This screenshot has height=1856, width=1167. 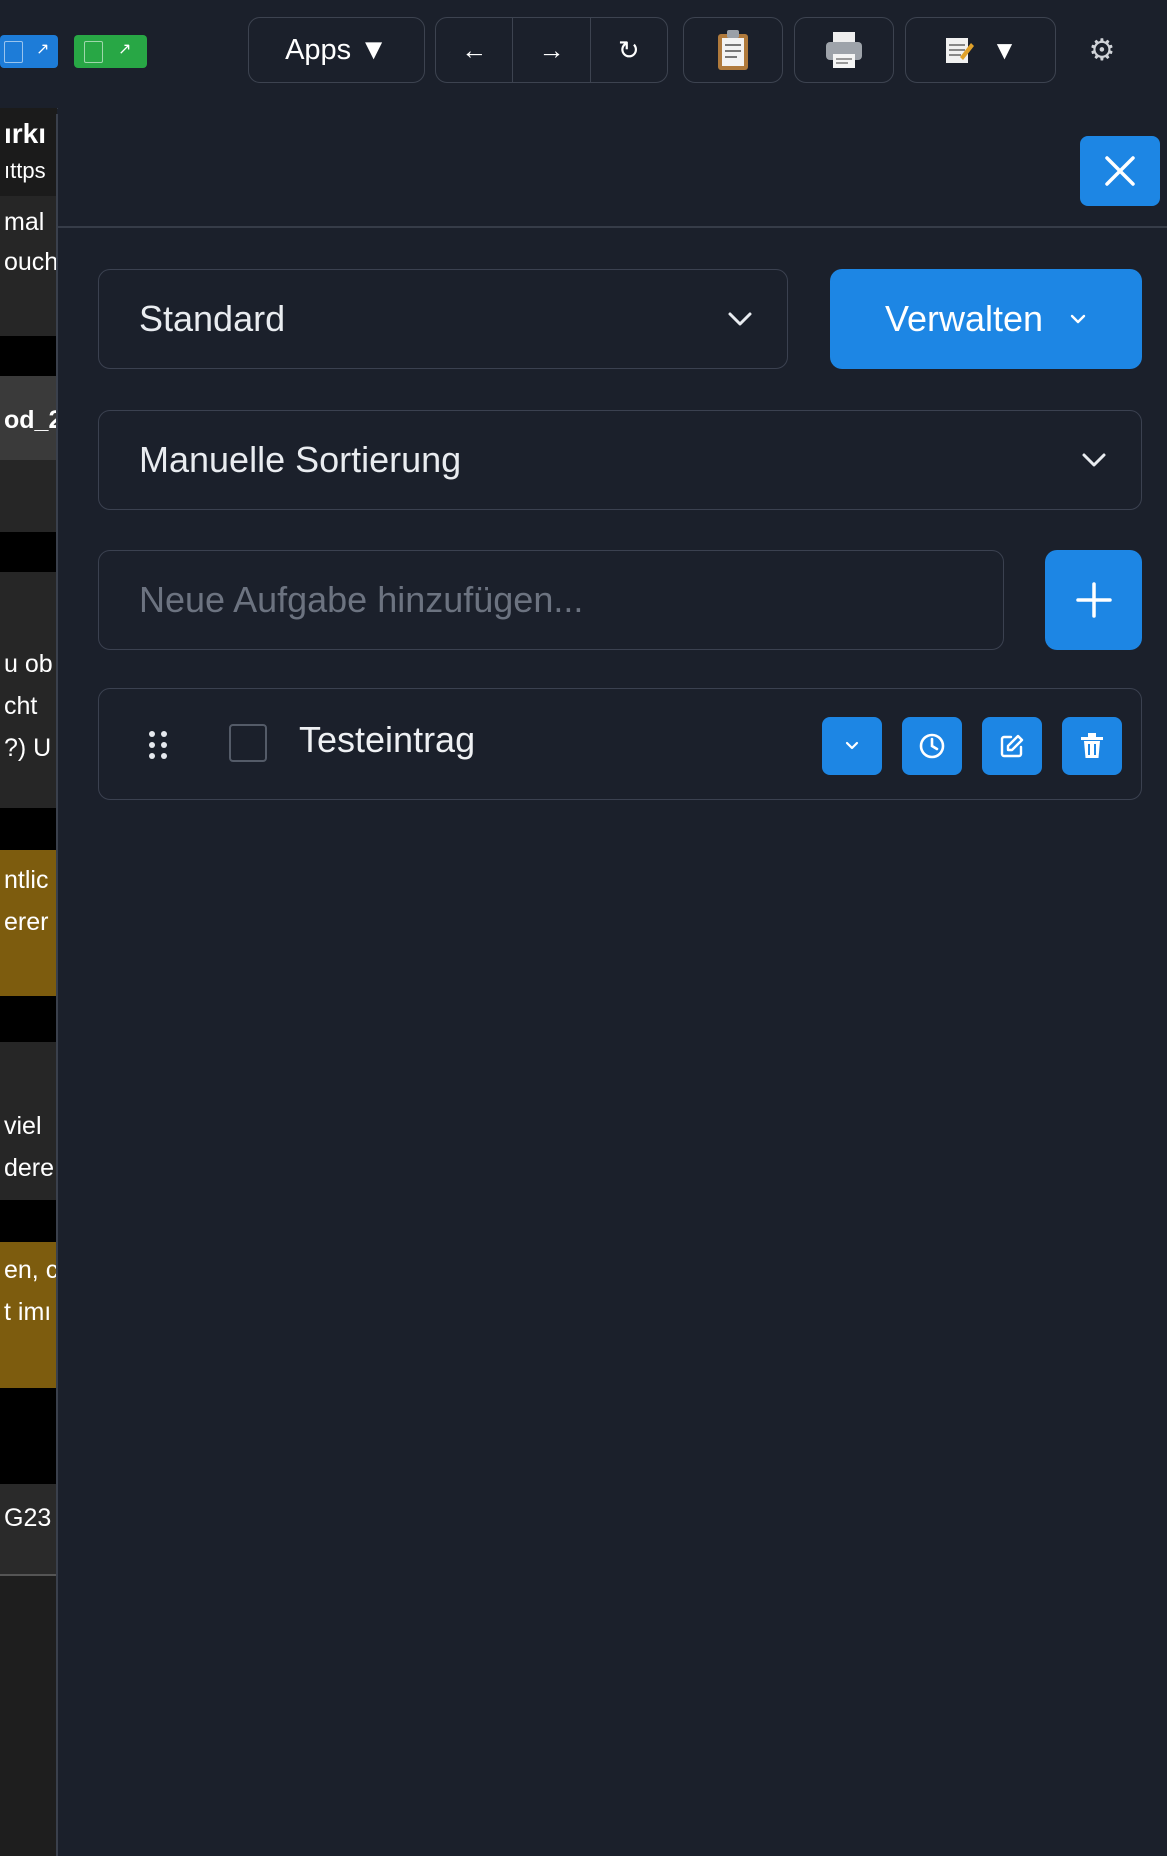 I want to click on notepad-icon, so click(x=959, y=50).